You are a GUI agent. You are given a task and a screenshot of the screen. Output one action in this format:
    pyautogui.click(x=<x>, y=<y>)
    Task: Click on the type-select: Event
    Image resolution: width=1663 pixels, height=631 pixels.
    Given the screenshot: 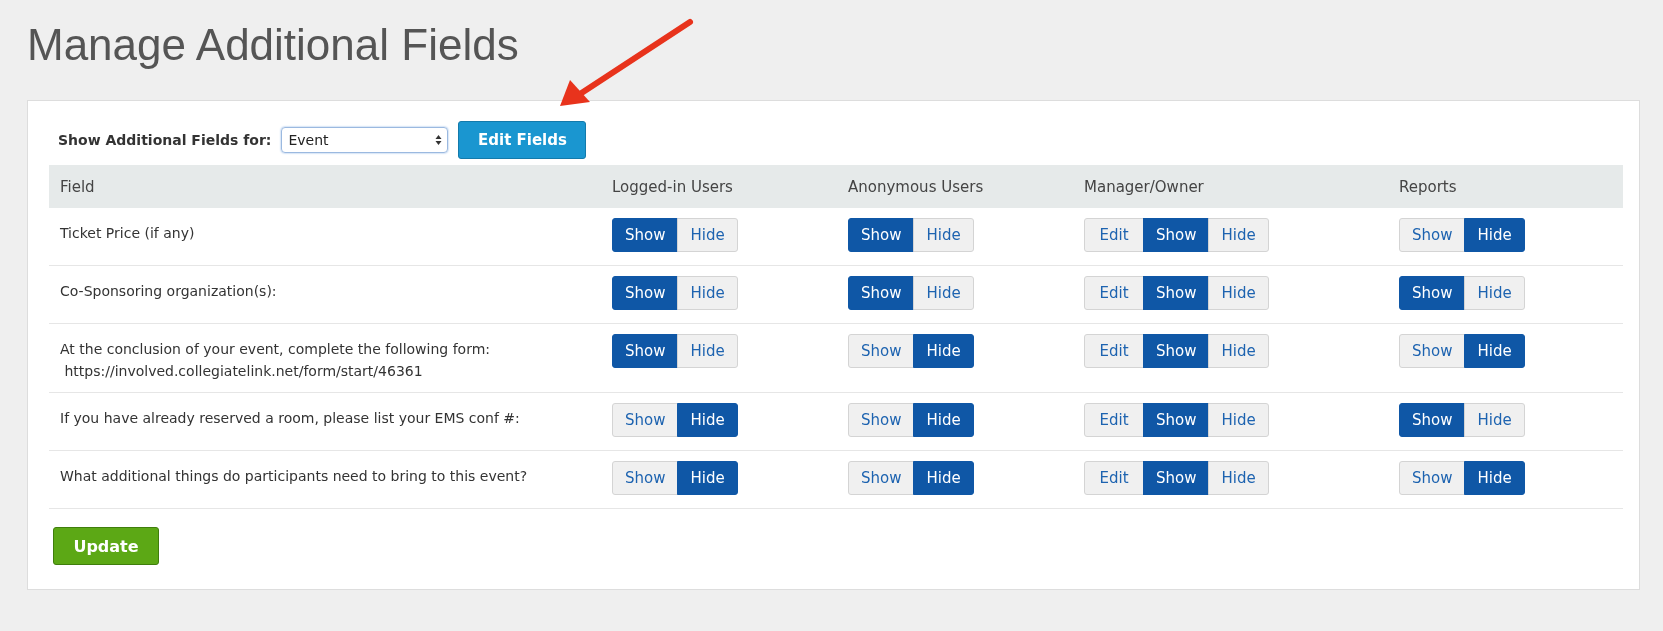 What is the action you would take?
    pyautogui.click(x=365, y=140)
    